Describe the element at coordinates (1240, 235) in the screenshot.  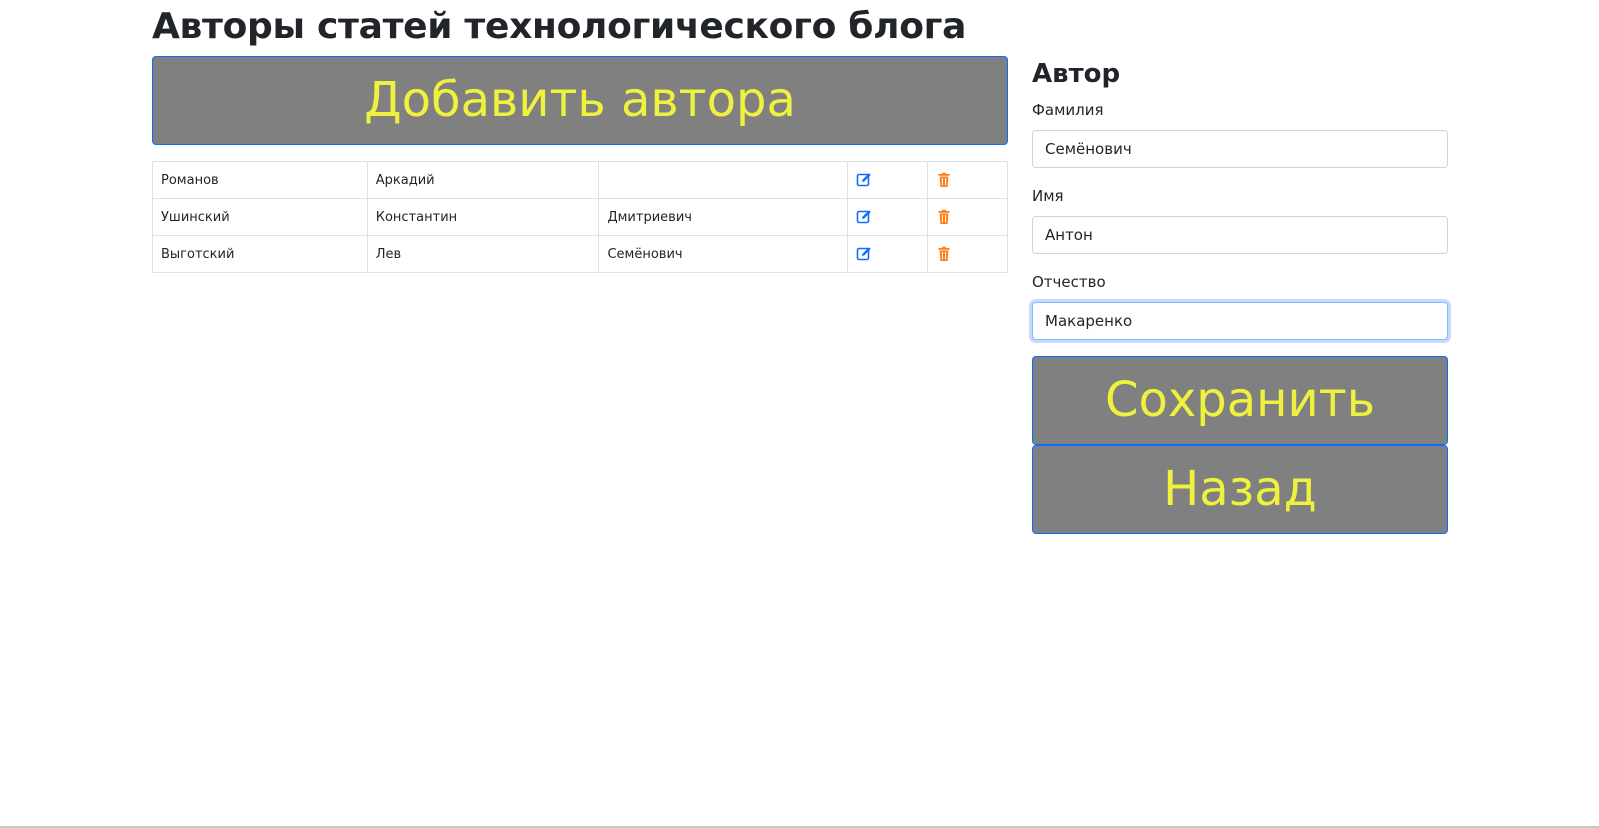
I see `first-name-field` at that location.